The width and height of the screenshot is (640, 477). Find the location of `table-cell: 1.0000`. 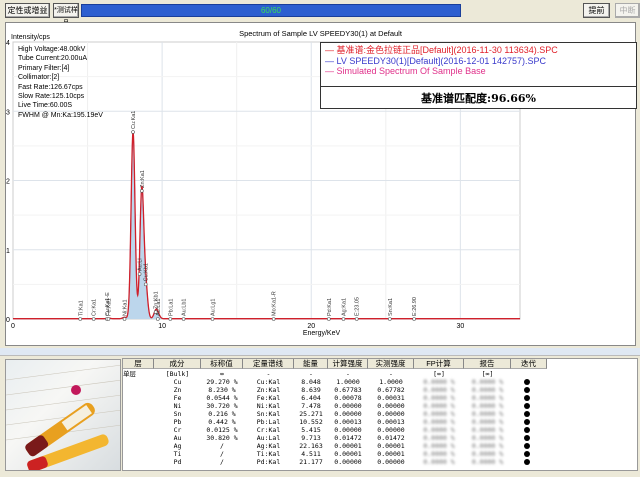

table-cell: 1.0000 is located at coordinates (348, 382).